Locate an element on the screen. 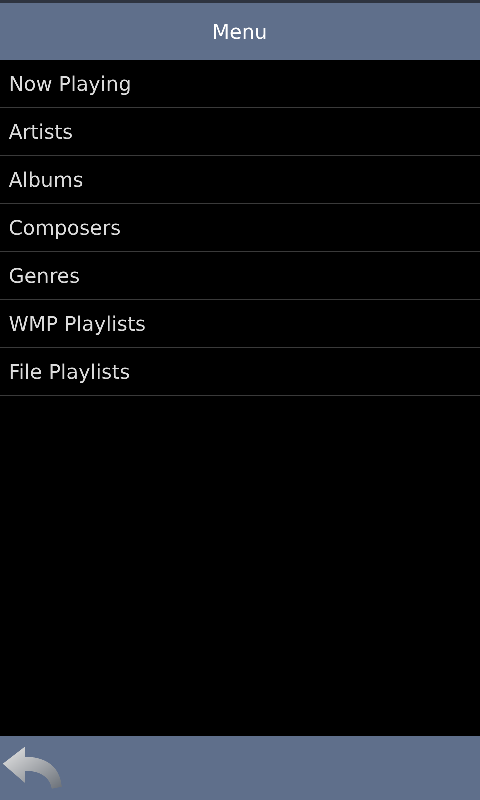 The image size is (480, 800). menu-item: Now Playing is located at coordinates (240, 84).